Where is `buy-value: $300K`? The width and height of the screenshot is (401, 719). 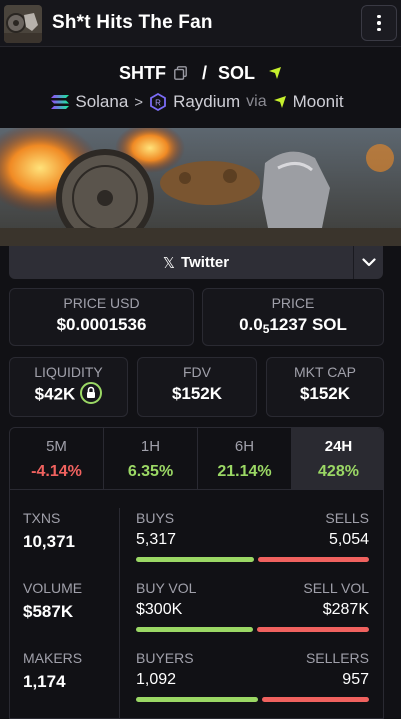
buy-value: $300K is located at coordinates (159, 609).